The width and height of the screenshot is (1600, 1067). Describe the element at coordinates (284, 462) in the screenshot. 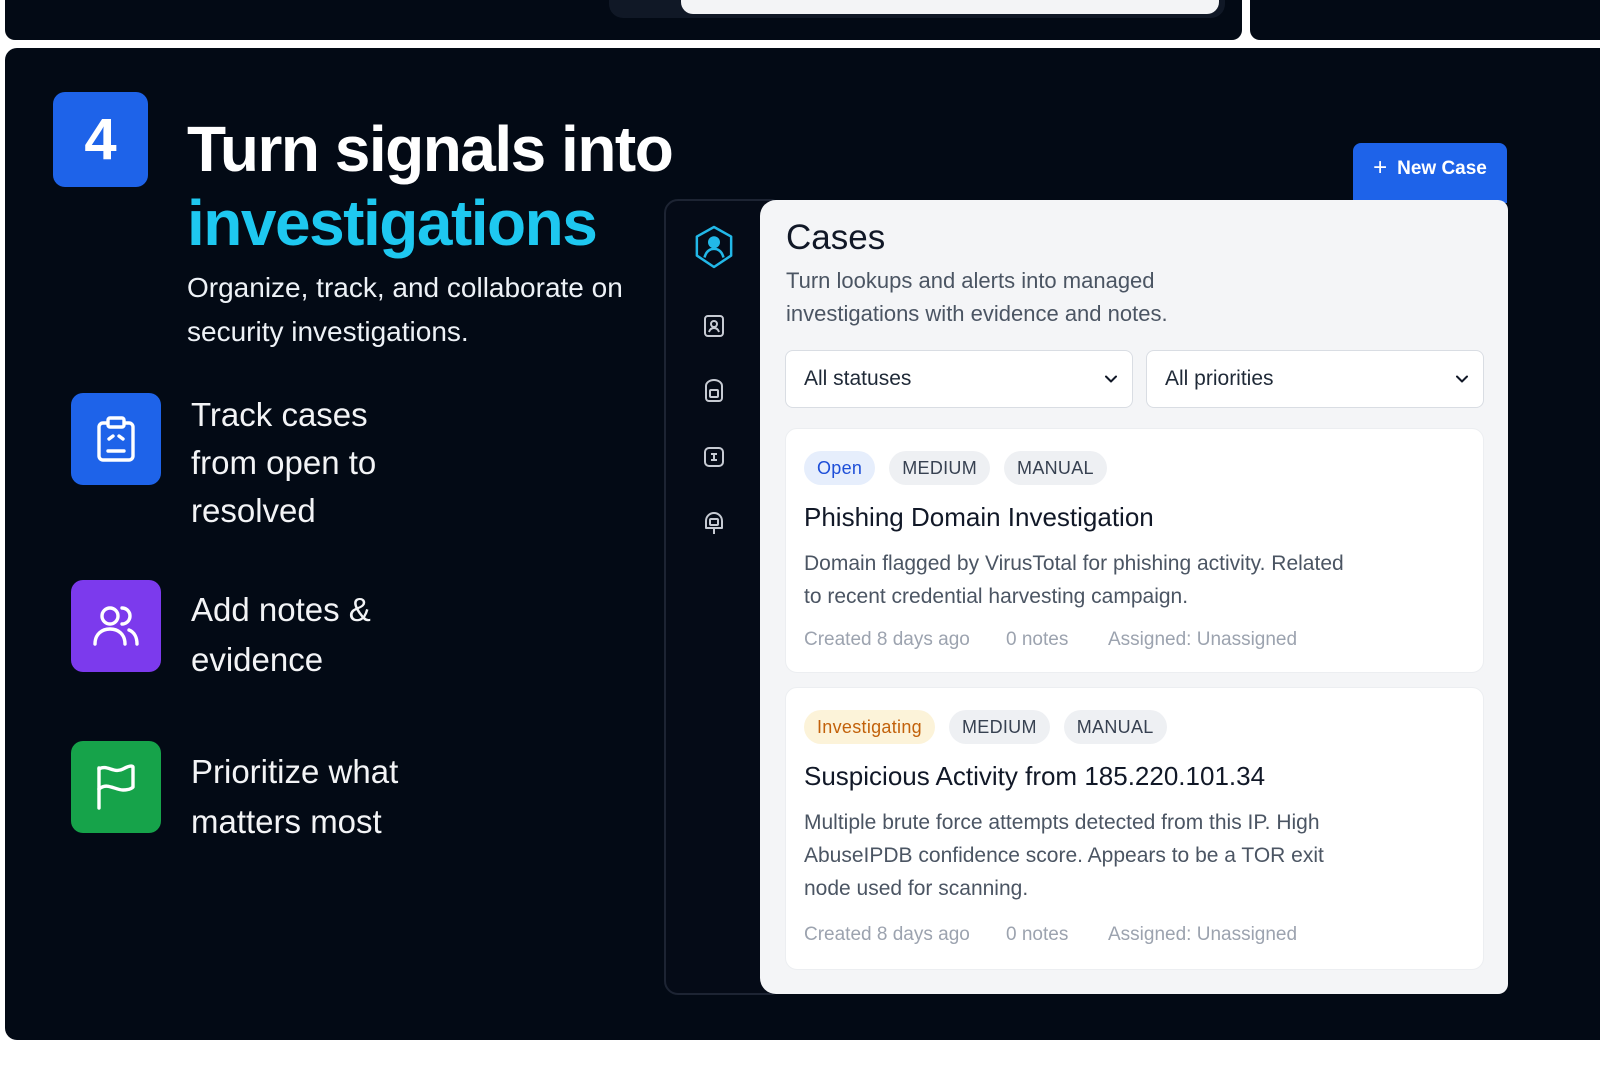

I see `feature-label: Track cases from open to resolved` at that location.